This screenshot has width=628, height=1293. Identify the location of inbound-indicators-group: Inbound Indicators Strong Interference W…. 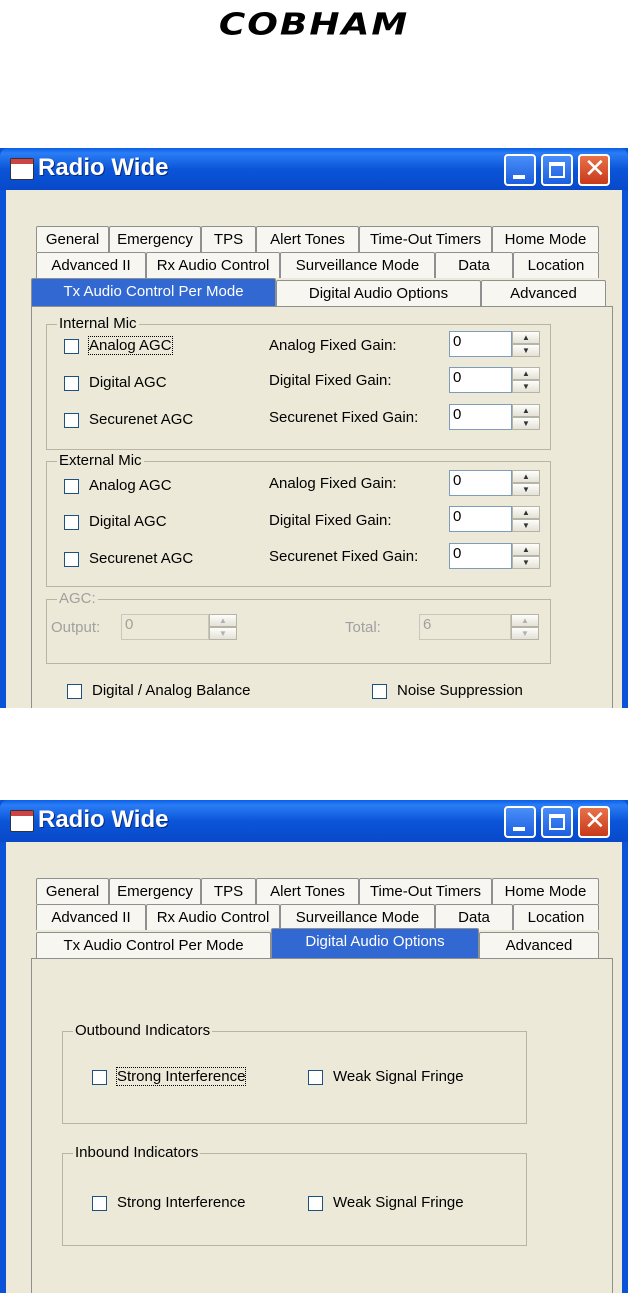
(294, 1195).